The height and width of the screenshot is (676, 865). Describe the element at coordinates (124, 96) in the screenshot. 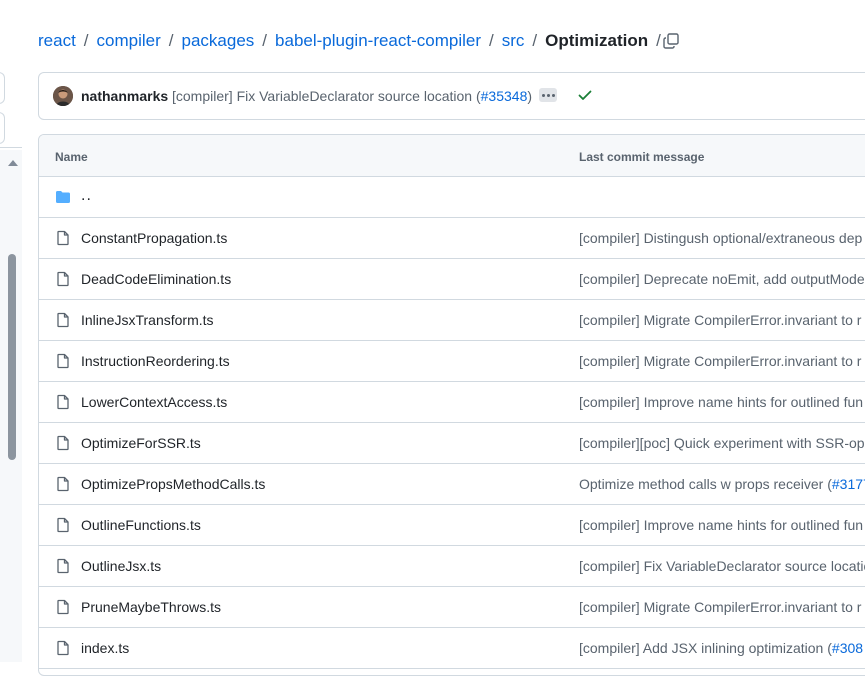

I see `commit-author: nathanmarks` at that location.